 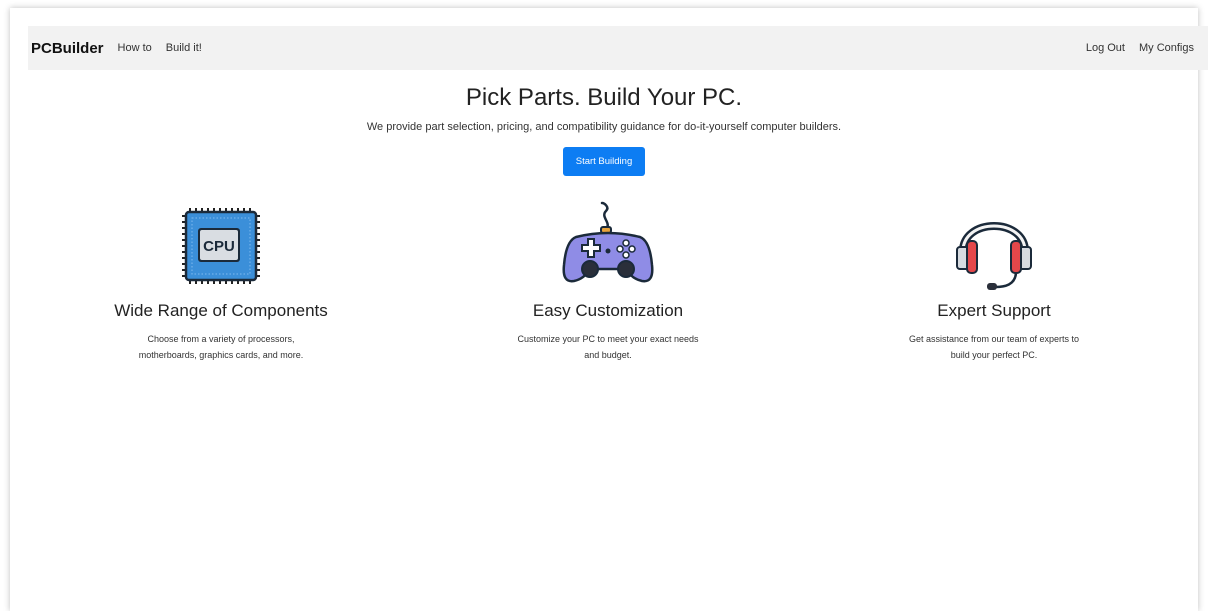 What do you see at coordinates (994, 310) in the screenshot?
I see `feature-support-title: Expert Support` at bounding box center [994, 310].